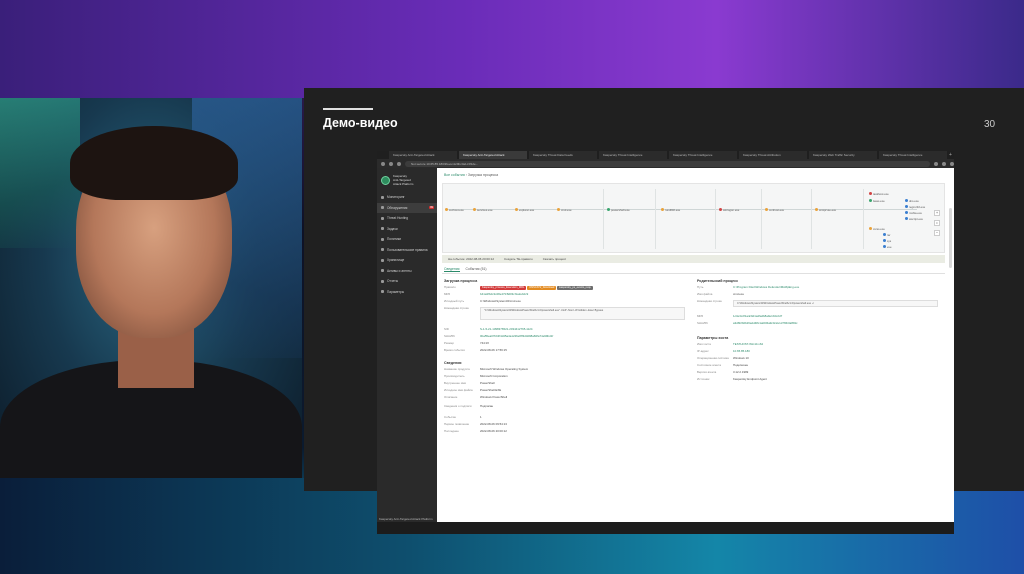  What do you see at coordinates (877, 228) in the screenshot?
I see `tree-node: csrss.exe` at bounding box center [877, 228].